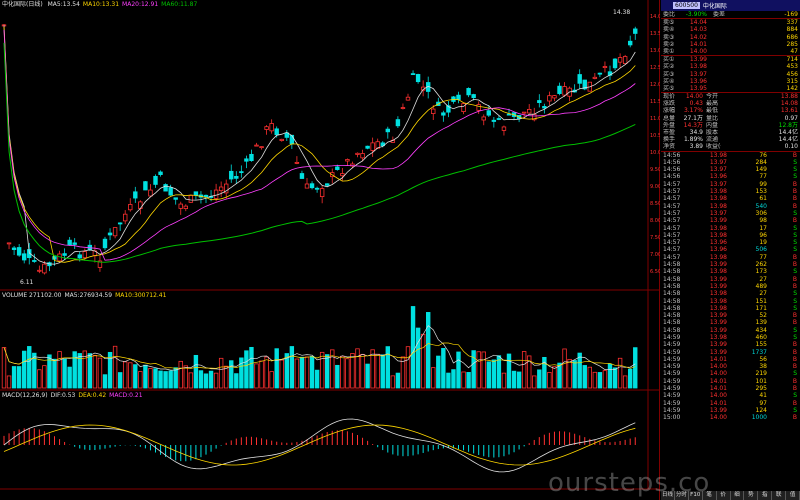 This screenshot has height=500, width=800. Describe the element at coordinates (761, 286) in the screenshot. I see `tick-volume: 489` at that location.